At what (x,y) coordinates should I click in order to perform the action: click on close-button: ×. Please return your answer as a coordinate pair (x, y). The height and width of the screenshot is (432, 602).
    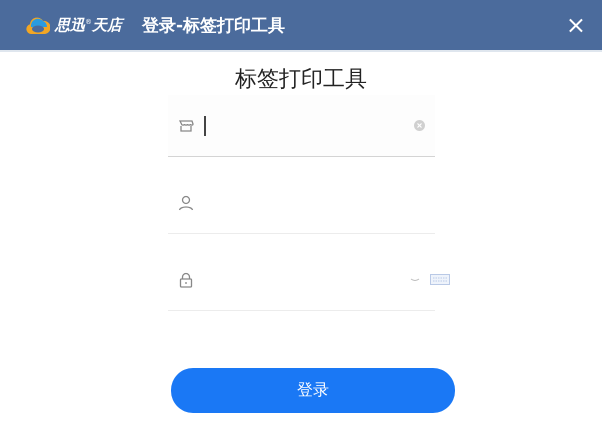
    Looking at the image, I should click on (576, 25).